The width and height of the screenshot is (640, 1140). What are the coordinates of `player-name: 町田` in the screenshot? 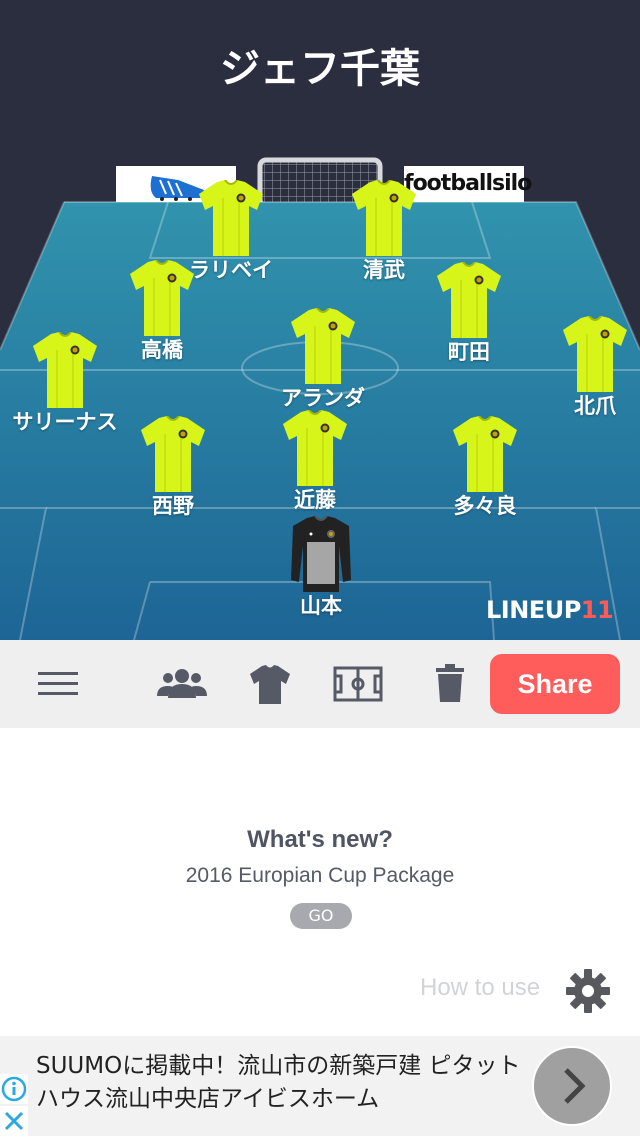 It's located at (469, 352).